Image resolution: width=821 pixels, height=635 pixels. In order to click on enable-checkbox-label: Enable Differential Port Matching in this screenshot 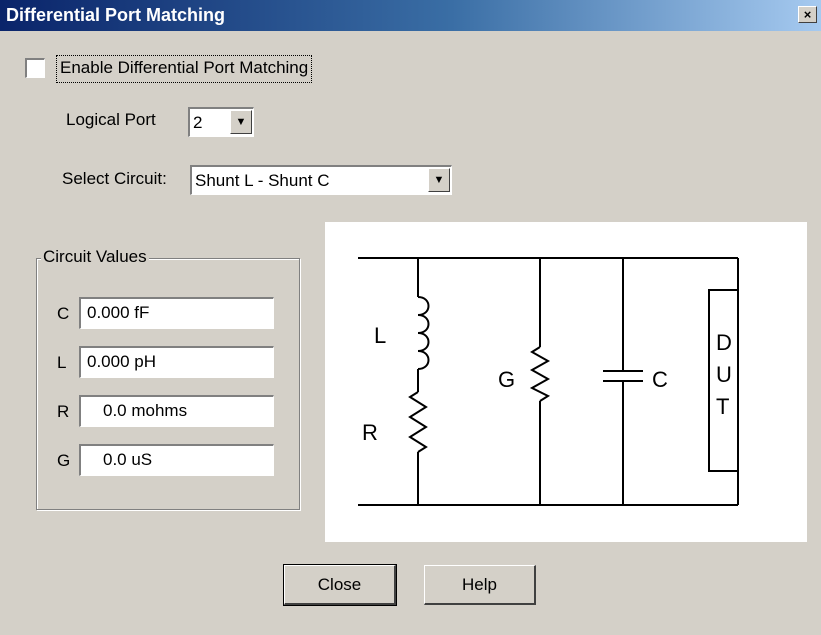, I will do `click(184, 69)`.